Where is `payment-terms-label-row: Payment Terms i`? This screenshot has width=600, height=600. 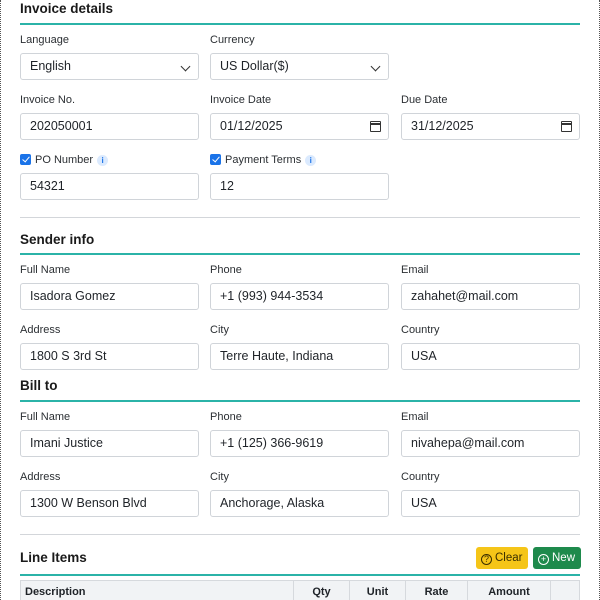
payment-terms-label-row: Payment Terms i is located at coordinates (299, 160).